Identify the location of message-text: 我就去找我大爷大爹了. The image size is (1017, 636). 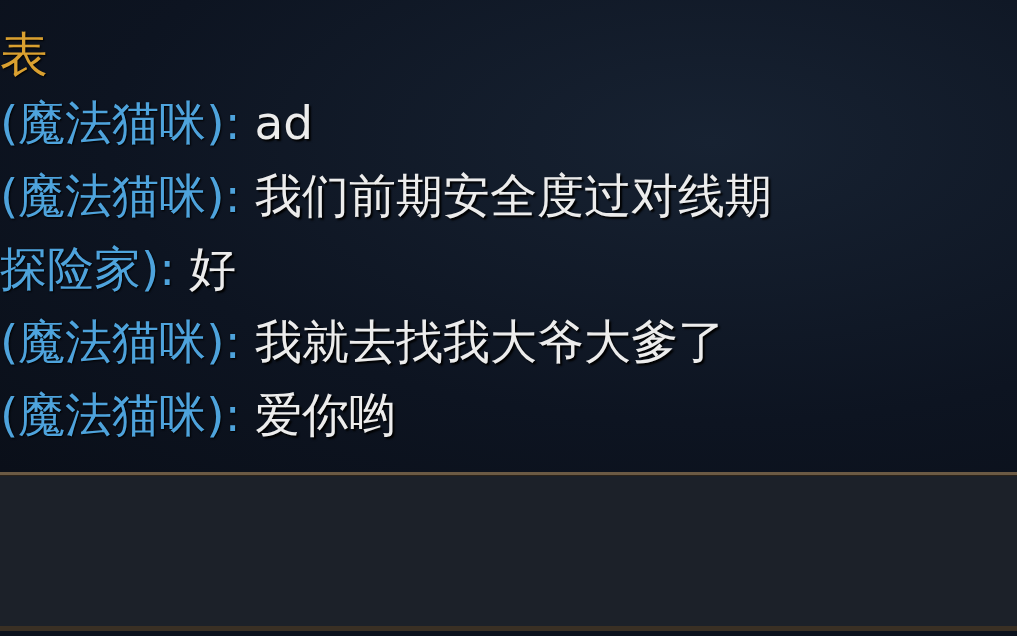
(489, 341).